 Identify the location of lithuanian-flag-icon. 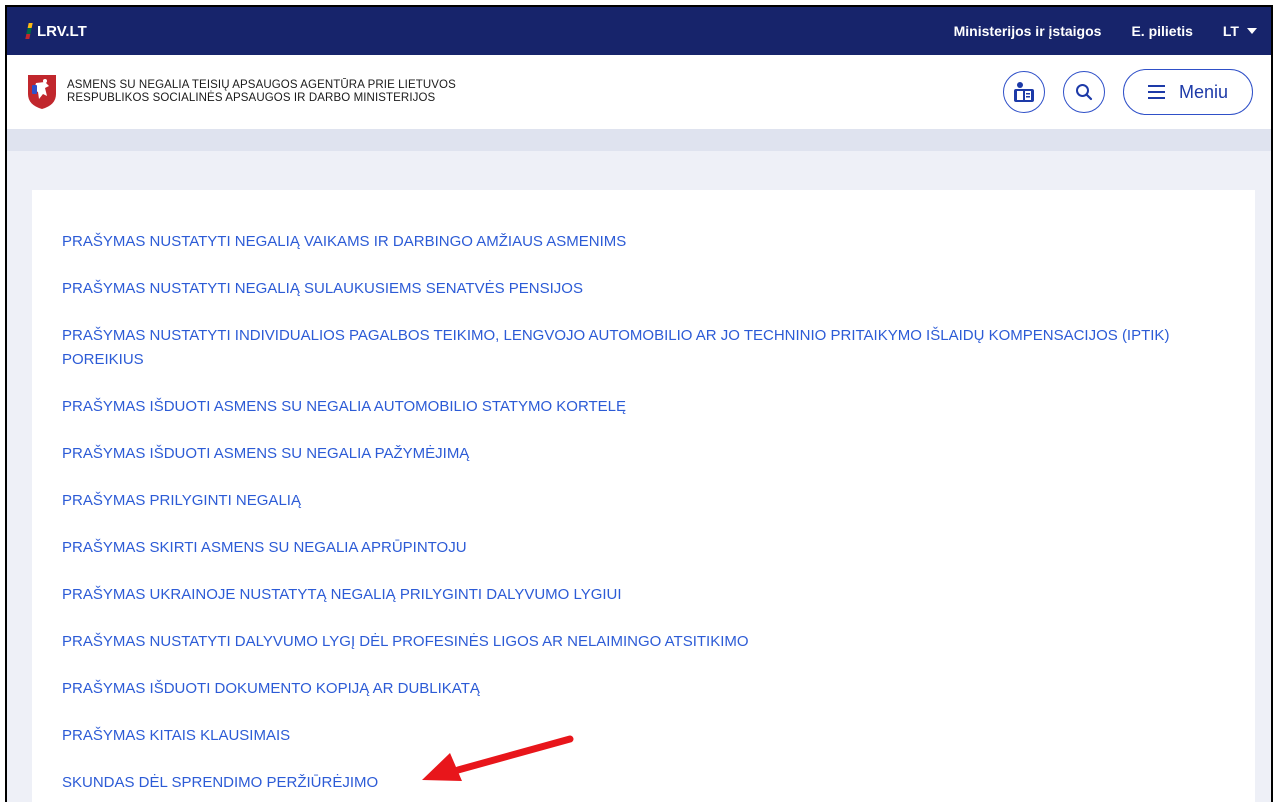
(29, 31).